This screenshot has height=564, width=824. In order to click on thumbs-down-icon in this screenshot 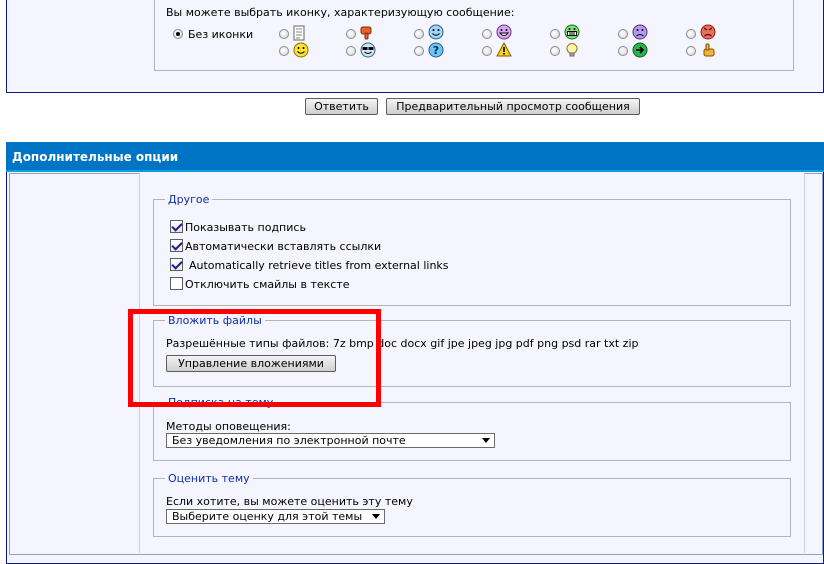, I will do `click(366, 33)`.